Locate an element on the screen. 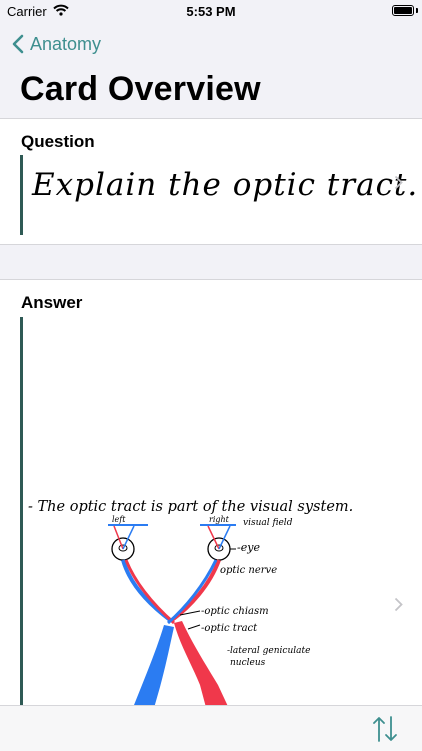 This screenshot has width=422, height=751. question-accent-bar is located at coordinates (21, 195).